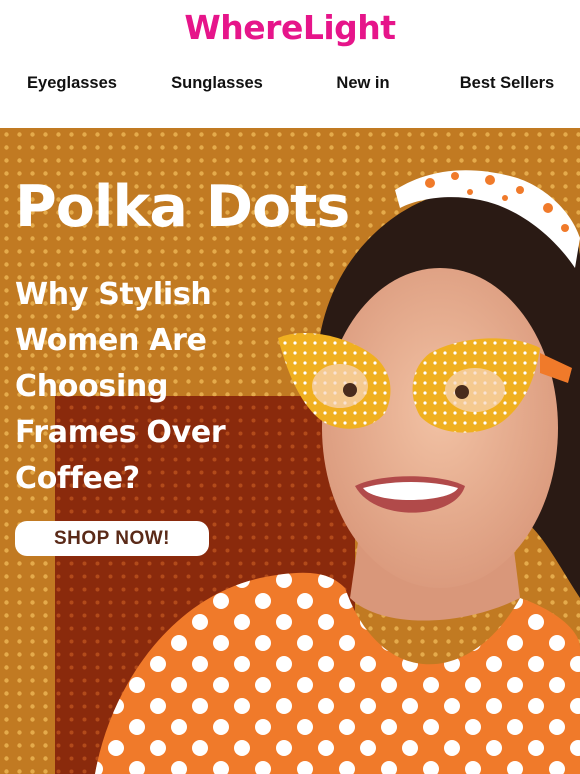  Describe the element at coordinates (182, 207) in the screenshot. I see `hero-headline: Polka Dots` at that location.